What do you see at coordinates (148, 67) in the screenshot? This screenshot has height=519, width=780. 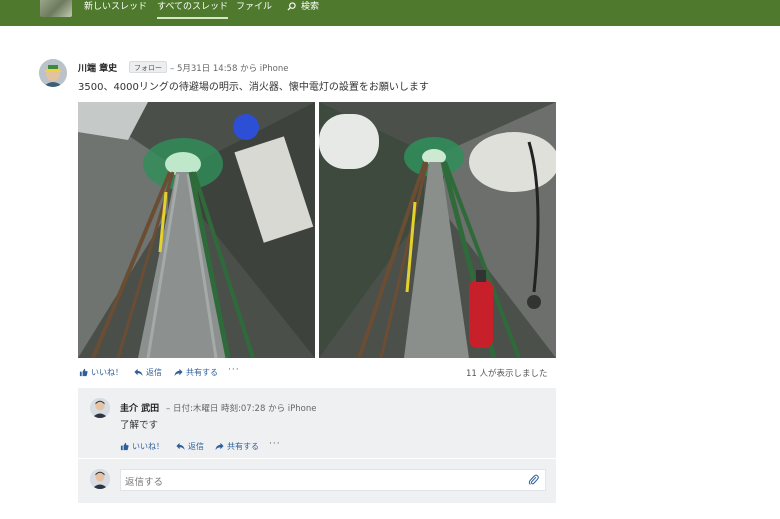 I see `follow-button: フォロー` at bounding box center [148, 67].